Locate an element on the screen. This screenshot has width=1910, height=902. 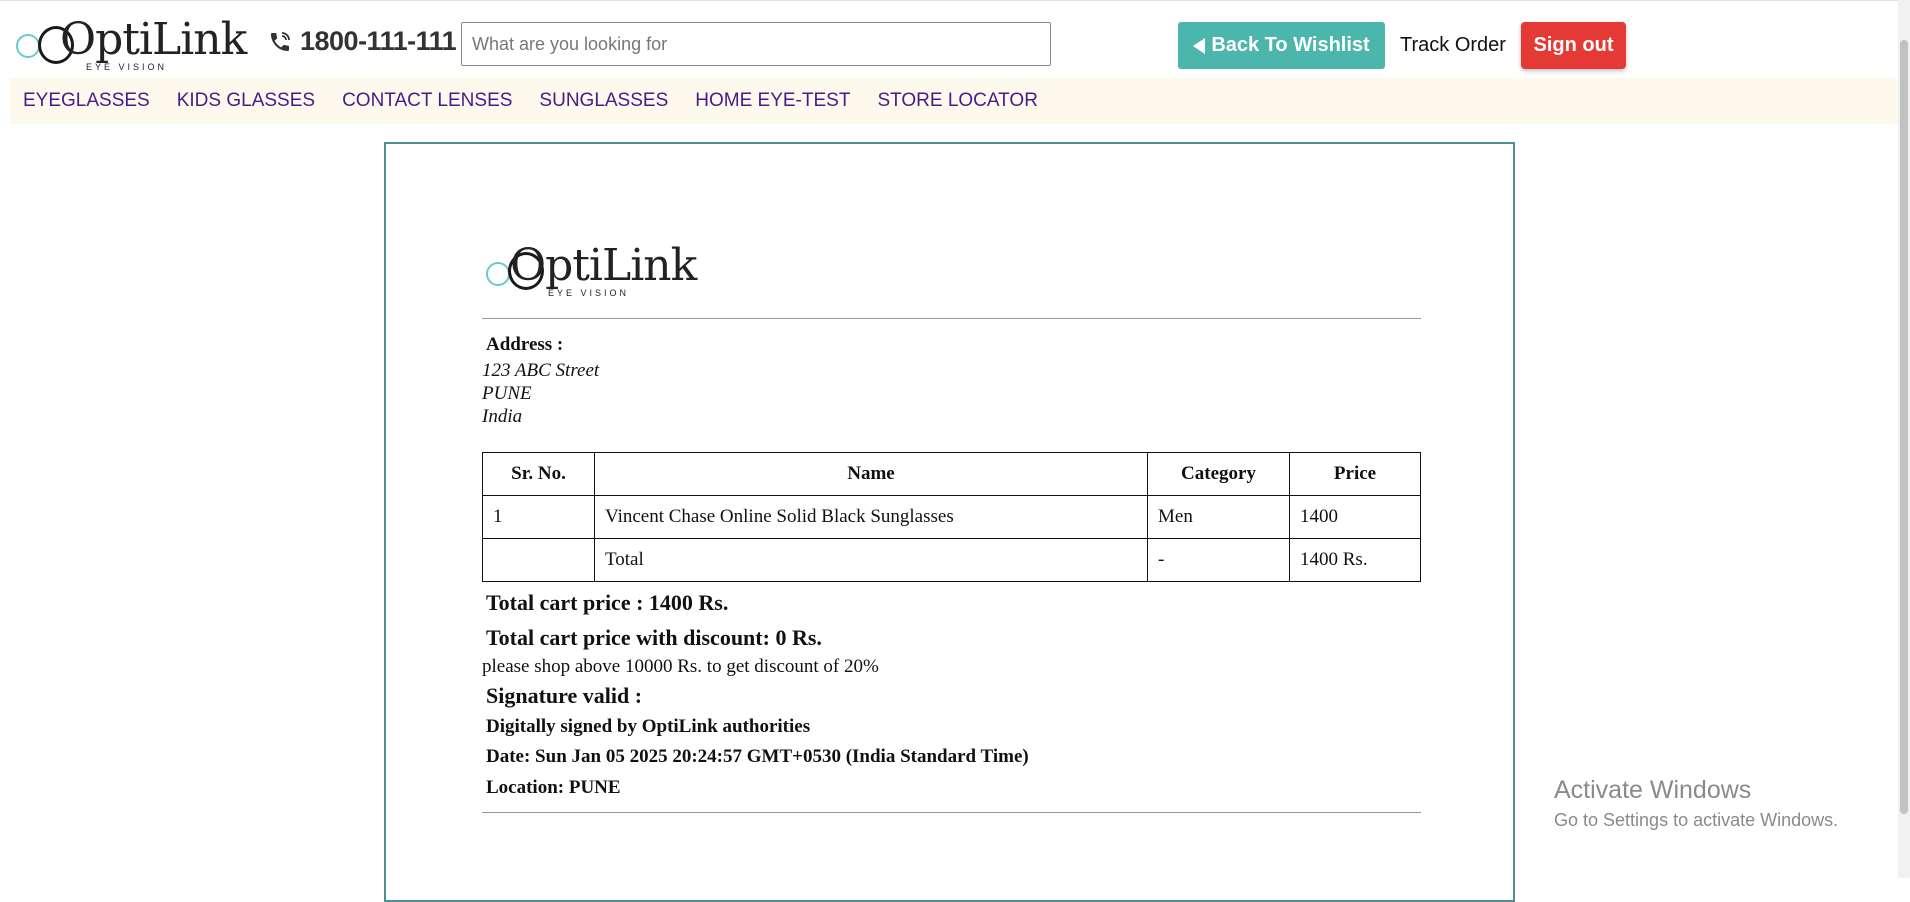
site-logo: OptiLink EYE VISION is located at coordinates (131, 46).